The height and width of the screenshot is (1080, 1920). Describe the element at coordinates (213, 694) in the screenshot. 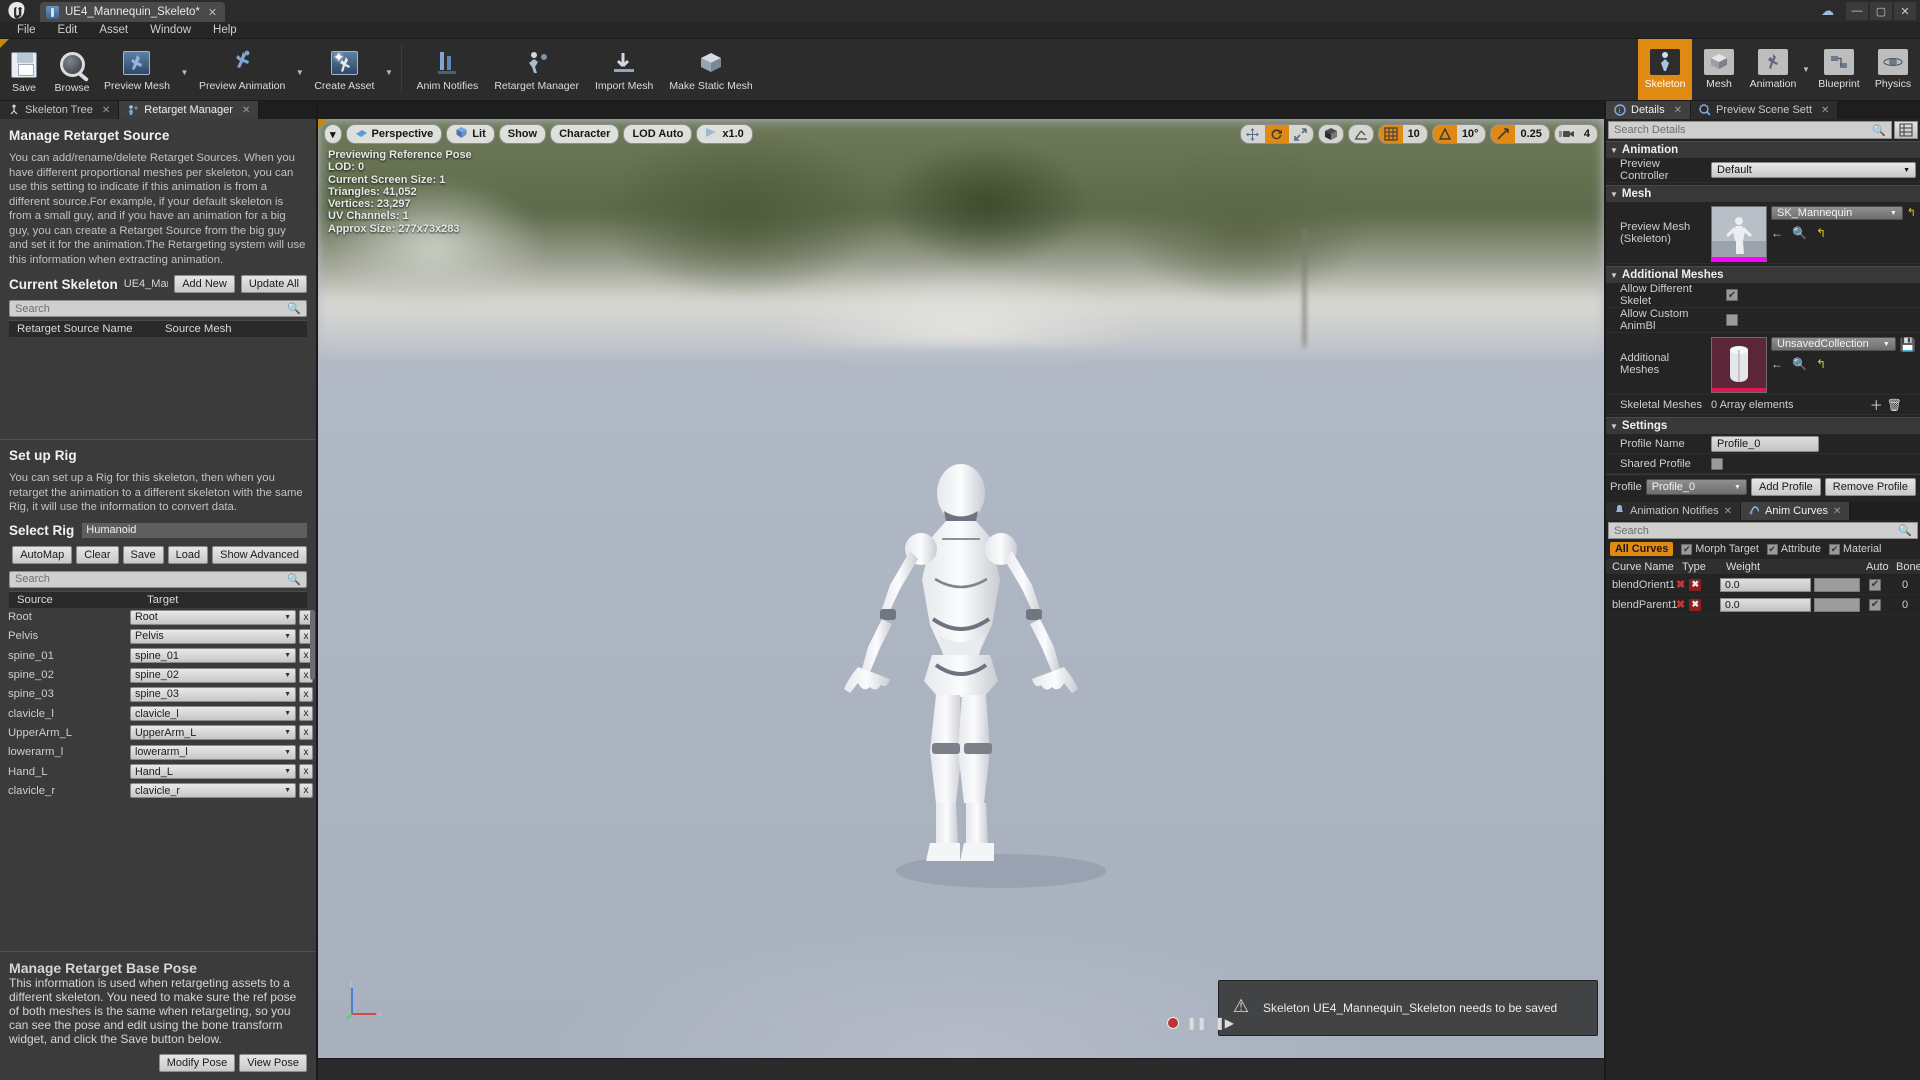

I see `rig-target-dropdown: spine_03 ▼` at that location.